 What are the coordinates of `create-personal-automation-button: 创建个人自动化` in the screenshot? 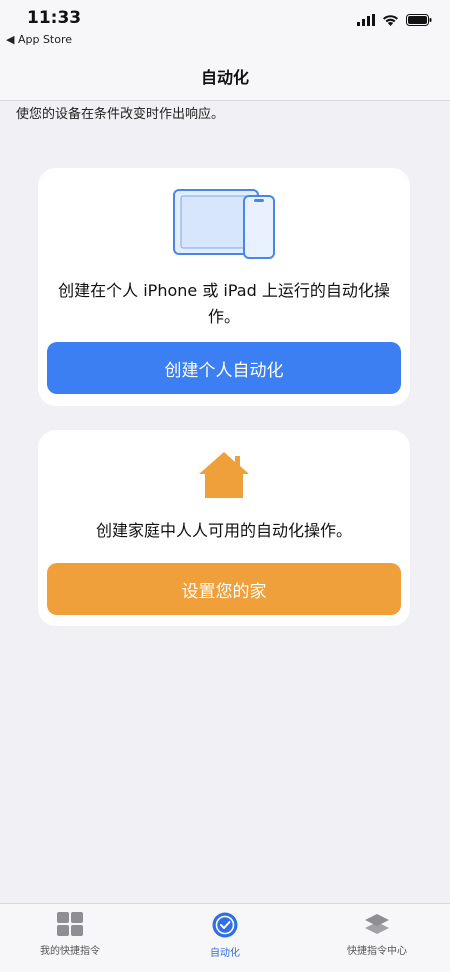 It's located at (224, 368).